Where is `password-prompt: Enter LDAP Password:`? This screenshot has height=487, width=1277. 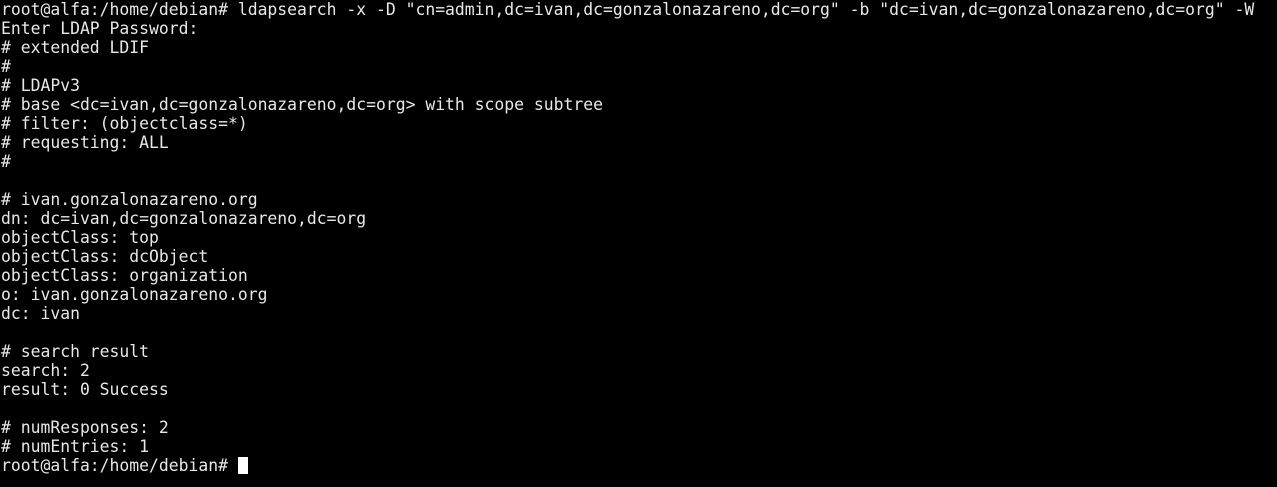
password-prompt: Enter LDAP Password: is located at coordinates (100, 28).